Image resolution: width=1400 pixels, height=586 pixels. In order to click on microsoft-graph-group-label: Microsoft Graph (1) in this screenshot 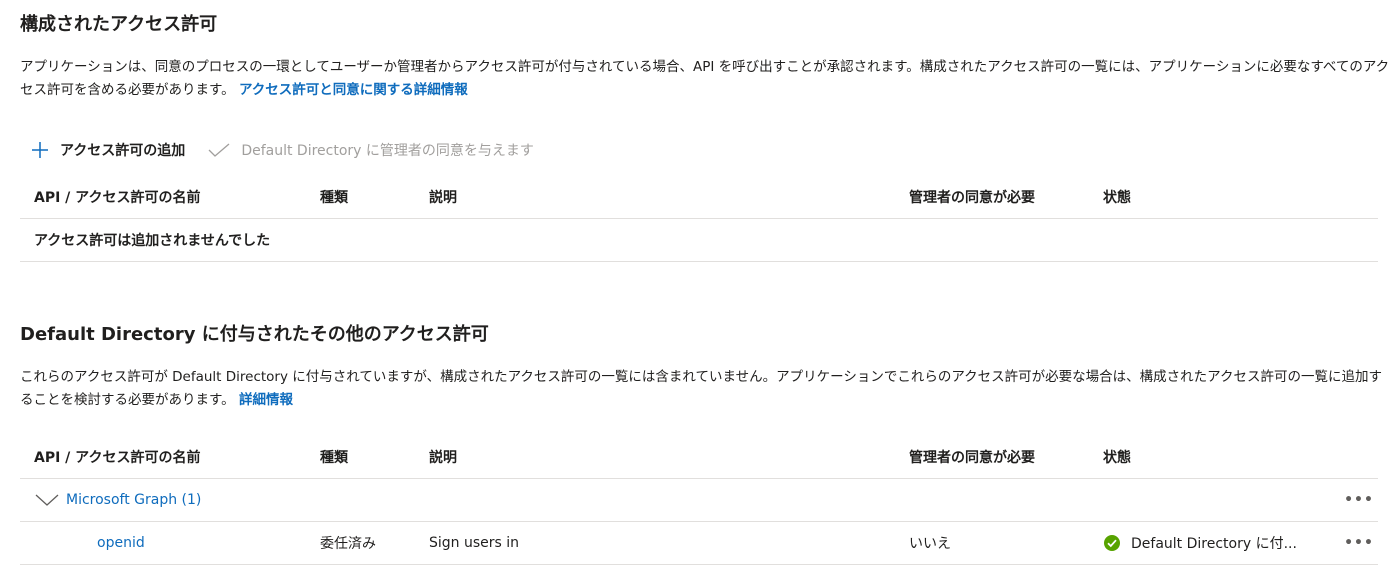, I will do `click(133, 500)`.